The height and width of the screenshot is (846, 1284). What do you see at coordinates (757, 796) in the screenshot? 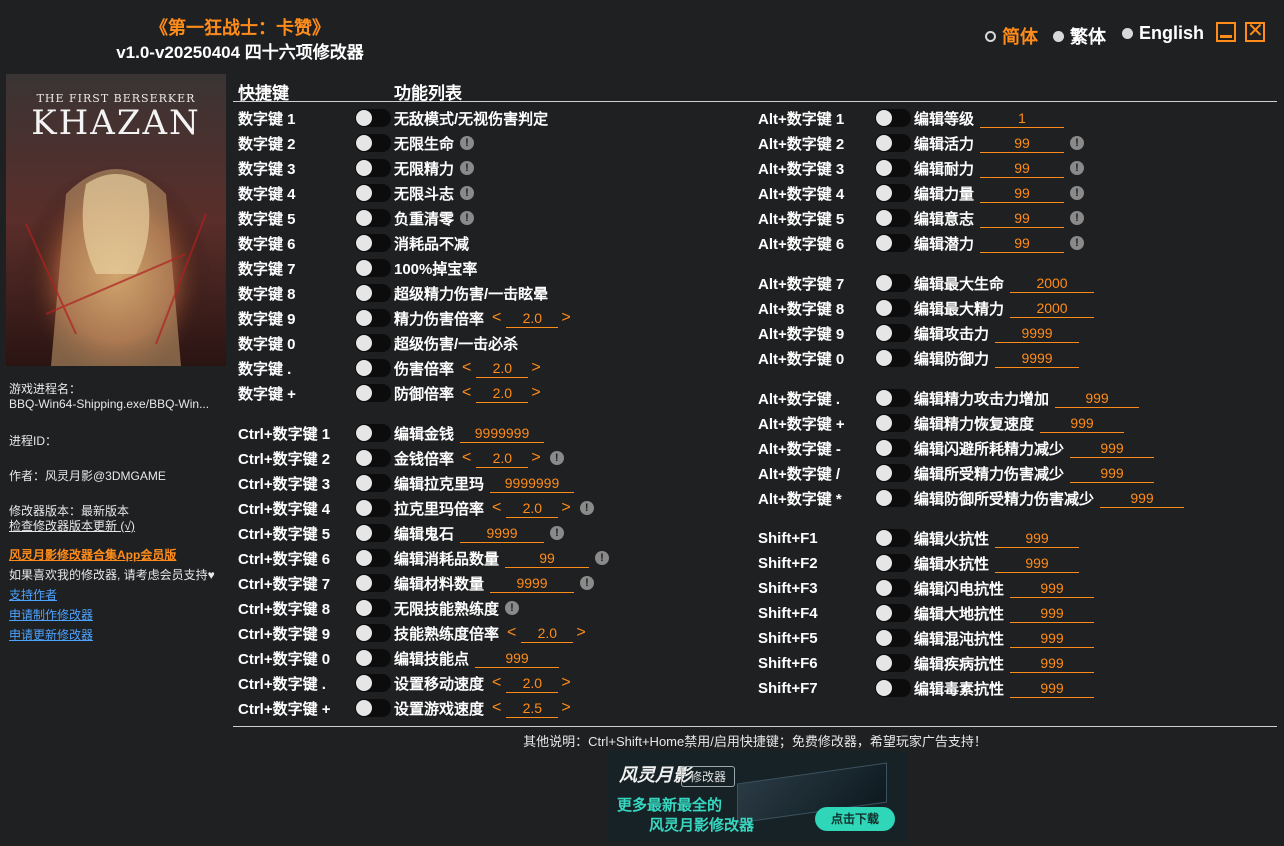
I see `ad-banner: 风灵月影 修改器 更多最新最全的 风灵月影修改器 点击下载` at bounding box center [757, 796].